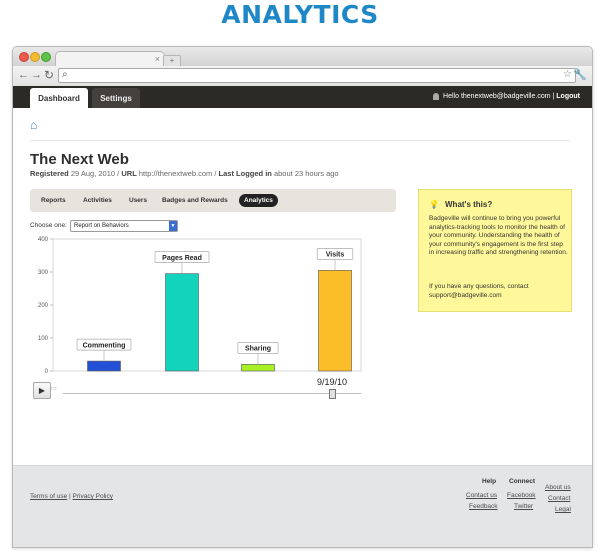  I want to click on bar-label: Visits, so click(335, 255).